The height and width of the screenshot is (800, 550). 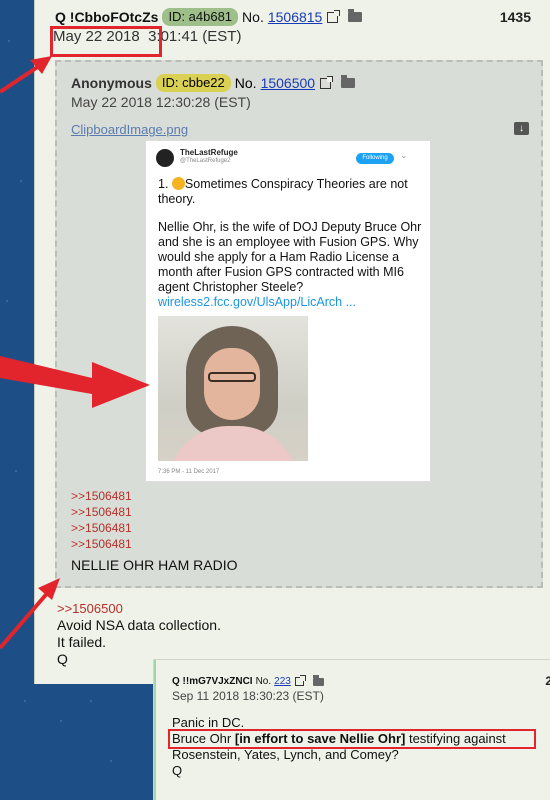 I want to click on tripcode: Q !!mG7VJxZNCI, so click(x=212, y=681).